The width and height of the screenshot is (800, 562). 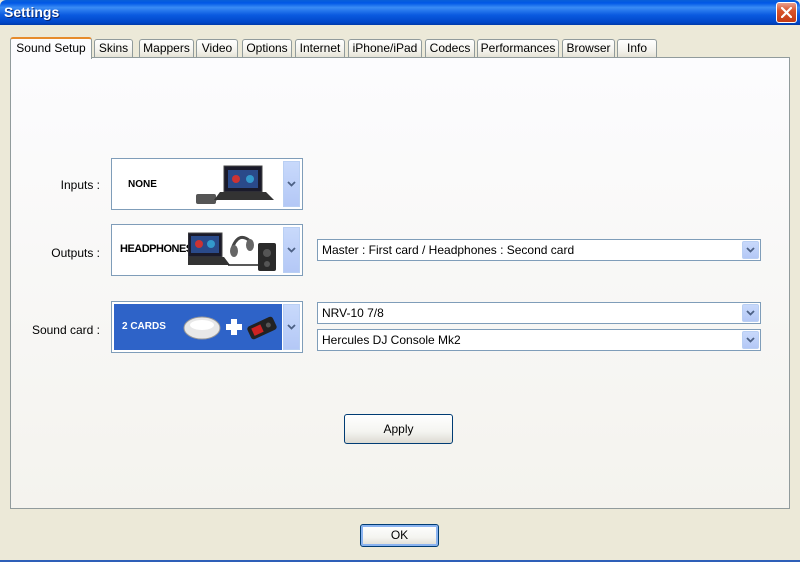 What do you see at coordinates (230, 328) in the screenshot?
I see `two-cards-icon` at bounding box center [230, 328].